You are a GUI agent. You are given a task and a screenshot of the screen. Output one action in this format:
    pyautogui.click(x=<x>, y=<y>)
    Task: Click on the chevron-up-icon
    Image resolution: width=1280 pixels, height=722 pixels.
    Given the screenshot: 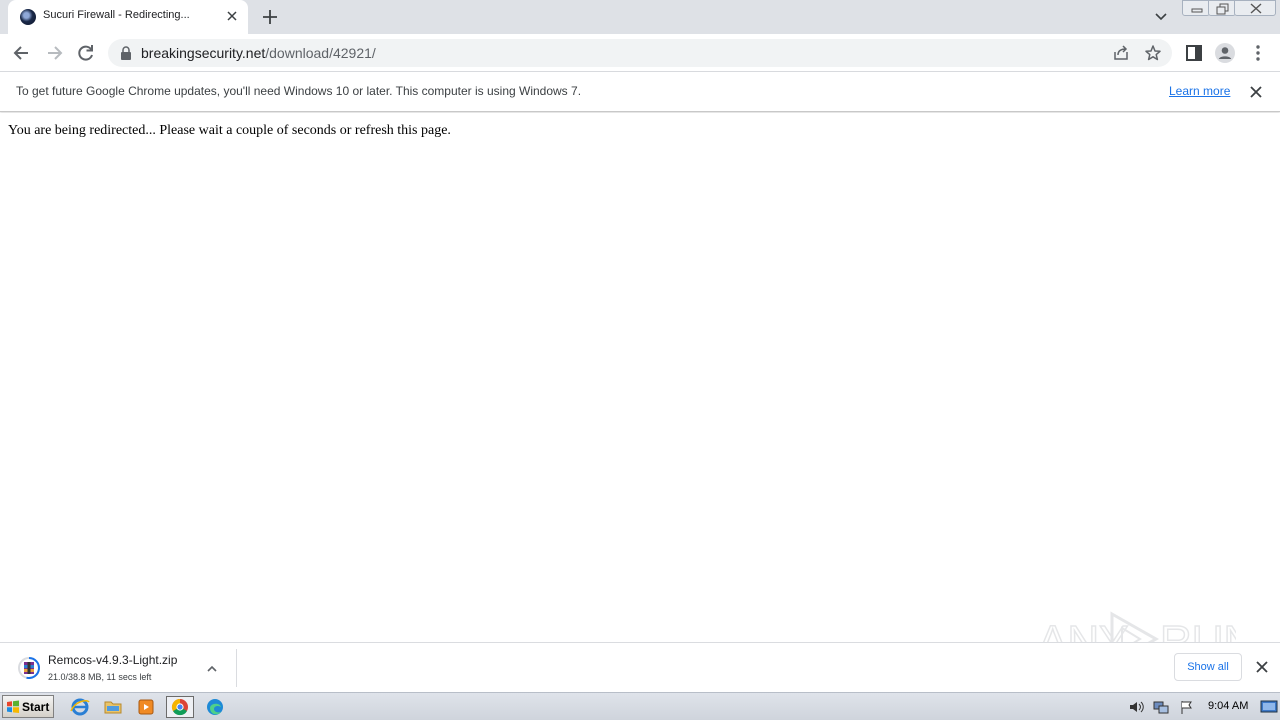 What is the action you would take?
    pyautogui.click(x=212, y=669)
    